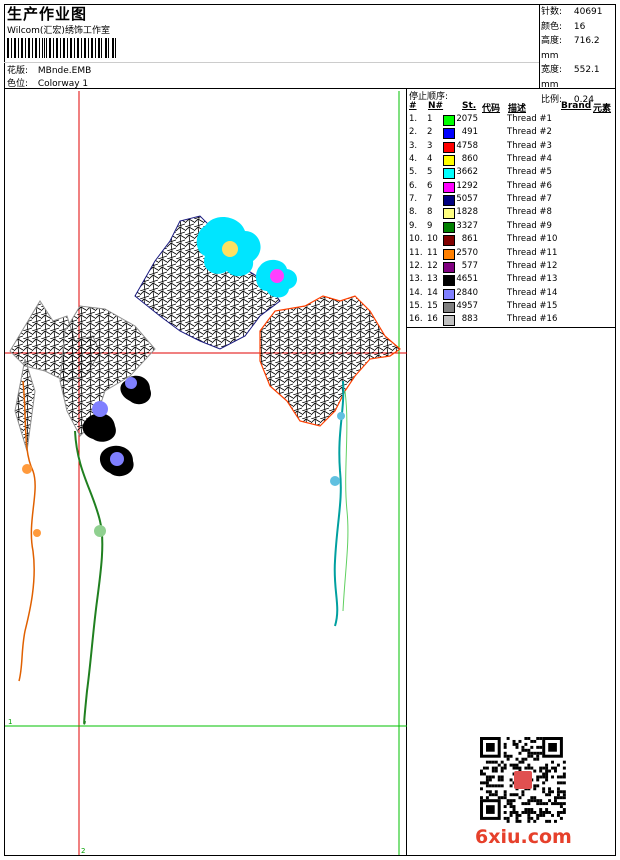  I want to click on row-description: Thread #11, so click(532, 252).